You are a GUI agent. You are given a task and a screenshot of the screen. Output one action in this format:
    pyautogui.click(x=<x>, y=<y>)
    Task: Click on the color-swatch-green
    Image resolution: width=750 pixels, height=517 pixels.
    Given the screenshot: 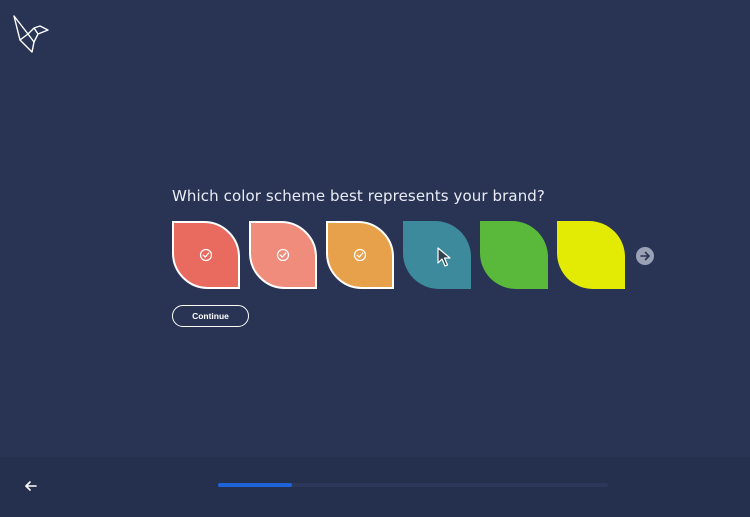 What is the action you would take?
    pyautogui.click(x=514, y=255)
    